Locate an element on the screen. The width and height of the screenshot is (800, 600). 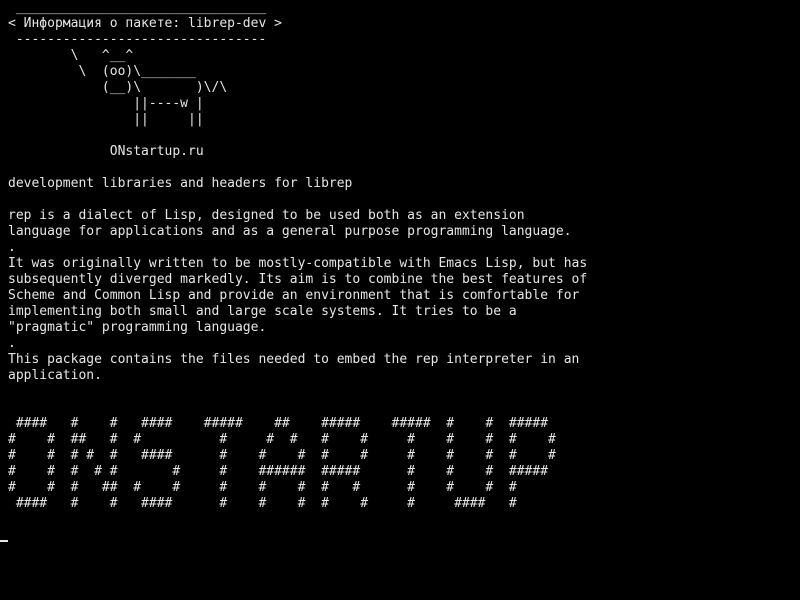
banner-art-line: #### # # #### # # # # # # #### # is located at coordinates (262, 503).